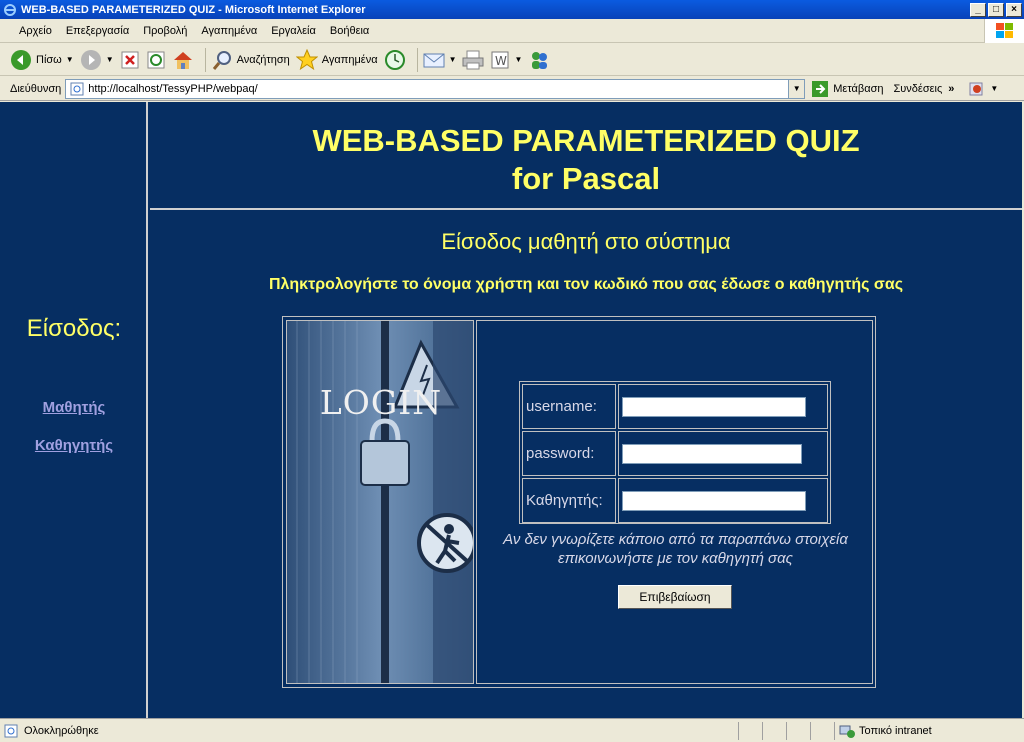 The image size is (1024, 742). I want to click on home-button, so click(183, 60).